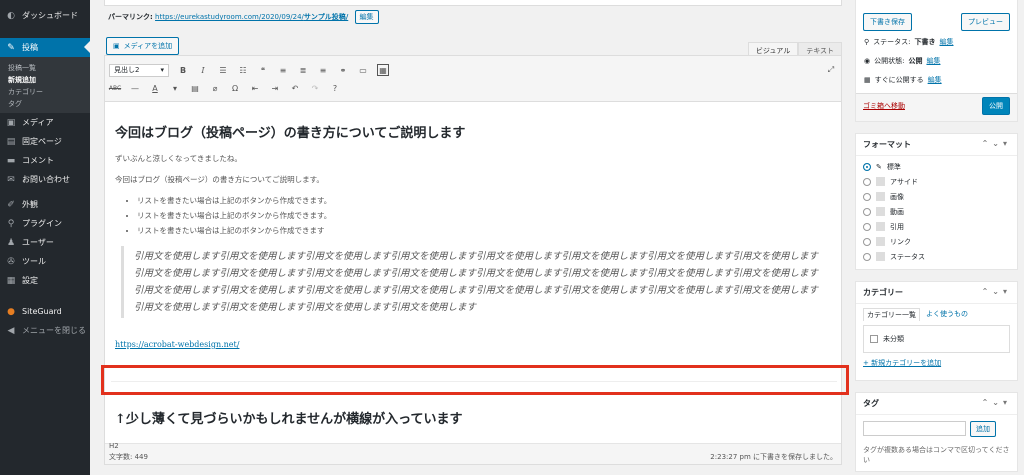 The image size is (1024, 475). I want to click on align-left-icon: ≡, so click(283, 70).